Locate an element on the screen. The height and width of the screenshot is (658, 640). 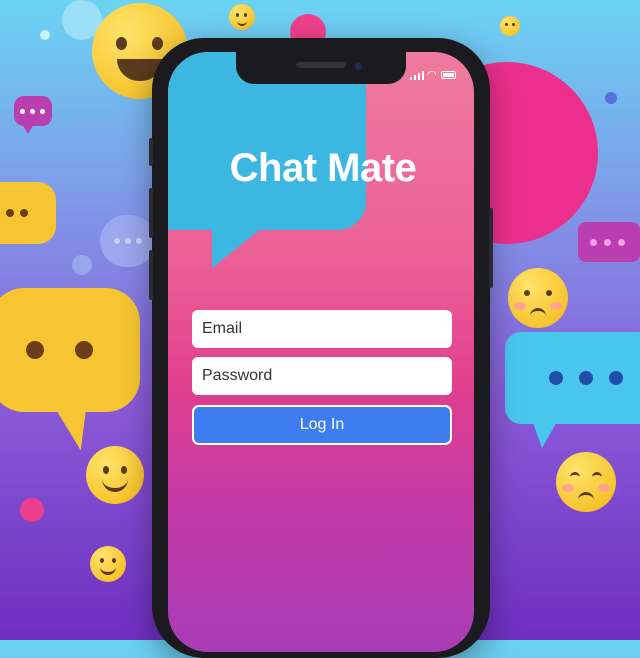
status-bar: ◠ is located at coordinates (434, 76).